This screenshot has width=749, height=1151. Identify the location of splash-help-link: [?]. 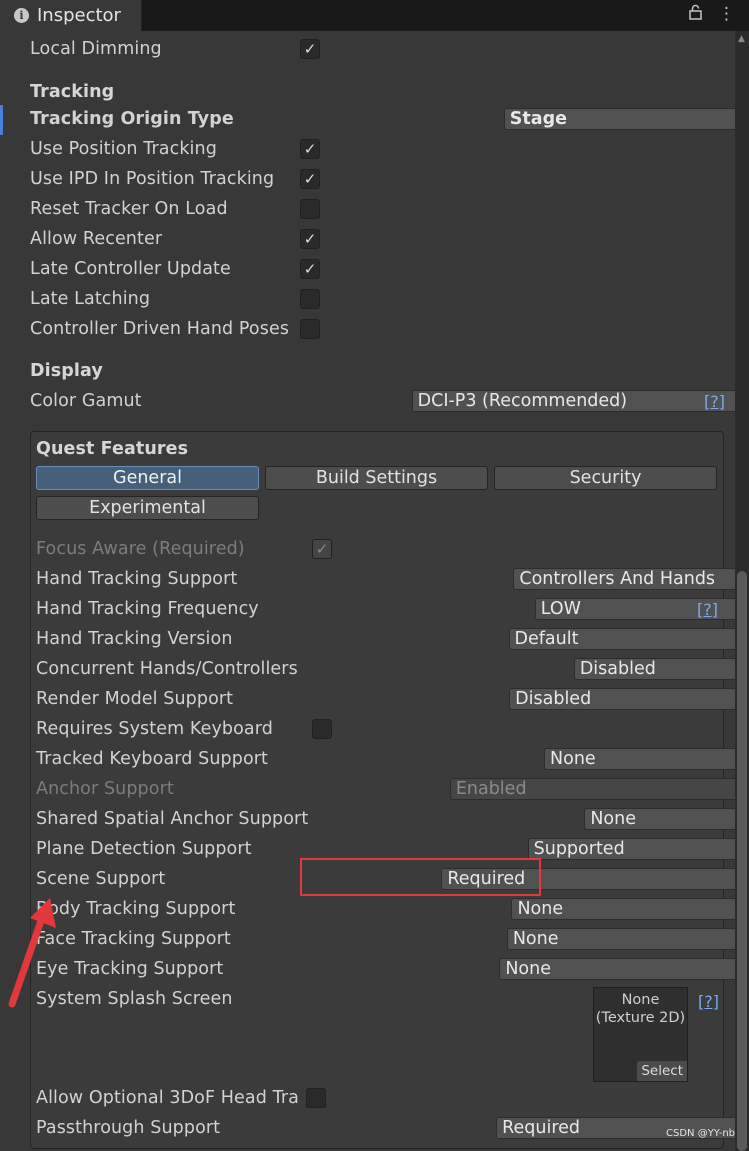
(708, 1001).